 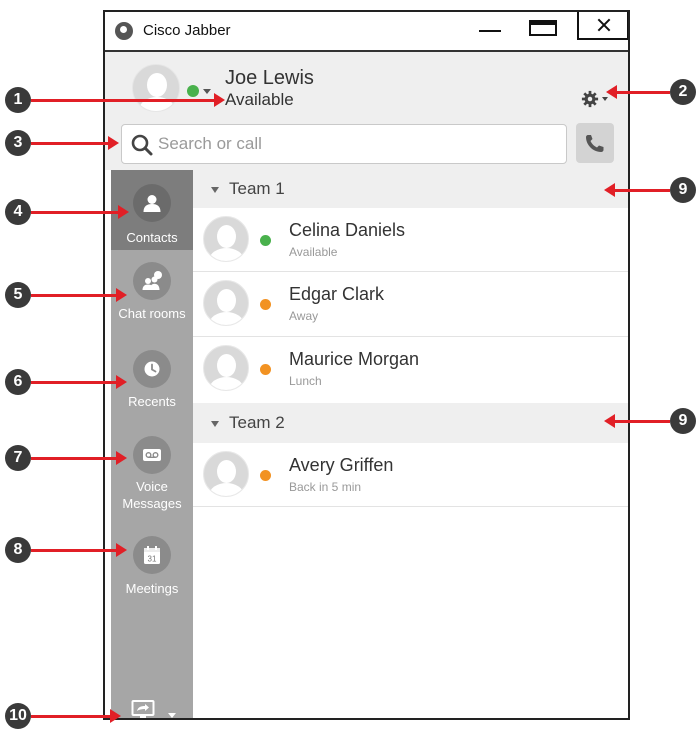 I want to click on contact-status: Lunch, so click(x=305, y=381).